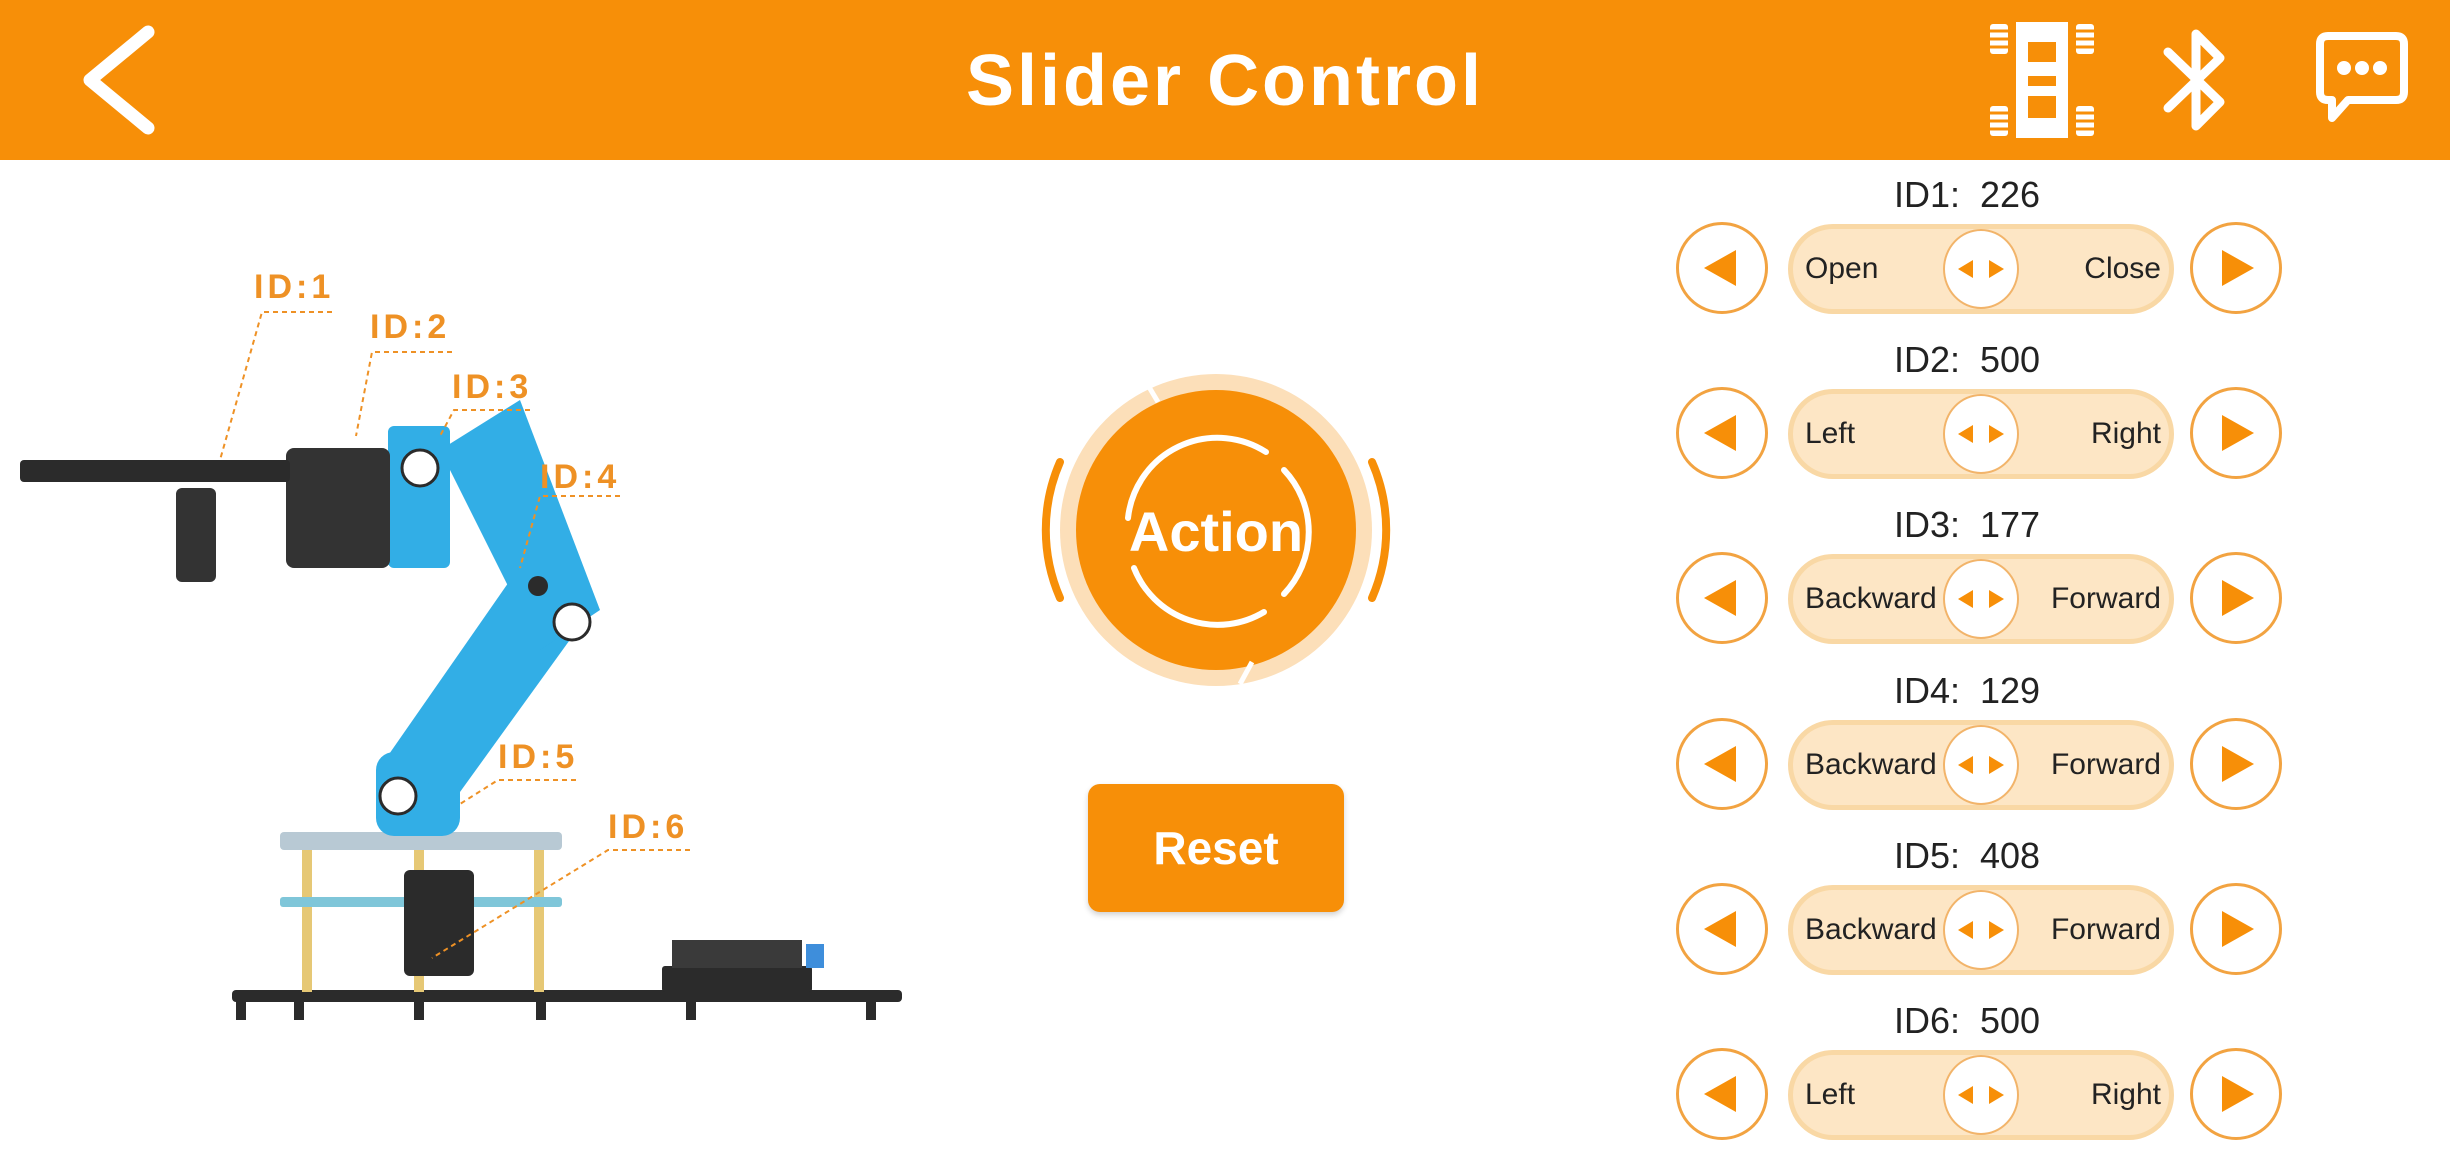 This screenshot has width=2450, height=1165. Describe the element at coordinates (2044, 1021) in the screenshot. I see `servo-id-readout: ID6: 500` at that location.